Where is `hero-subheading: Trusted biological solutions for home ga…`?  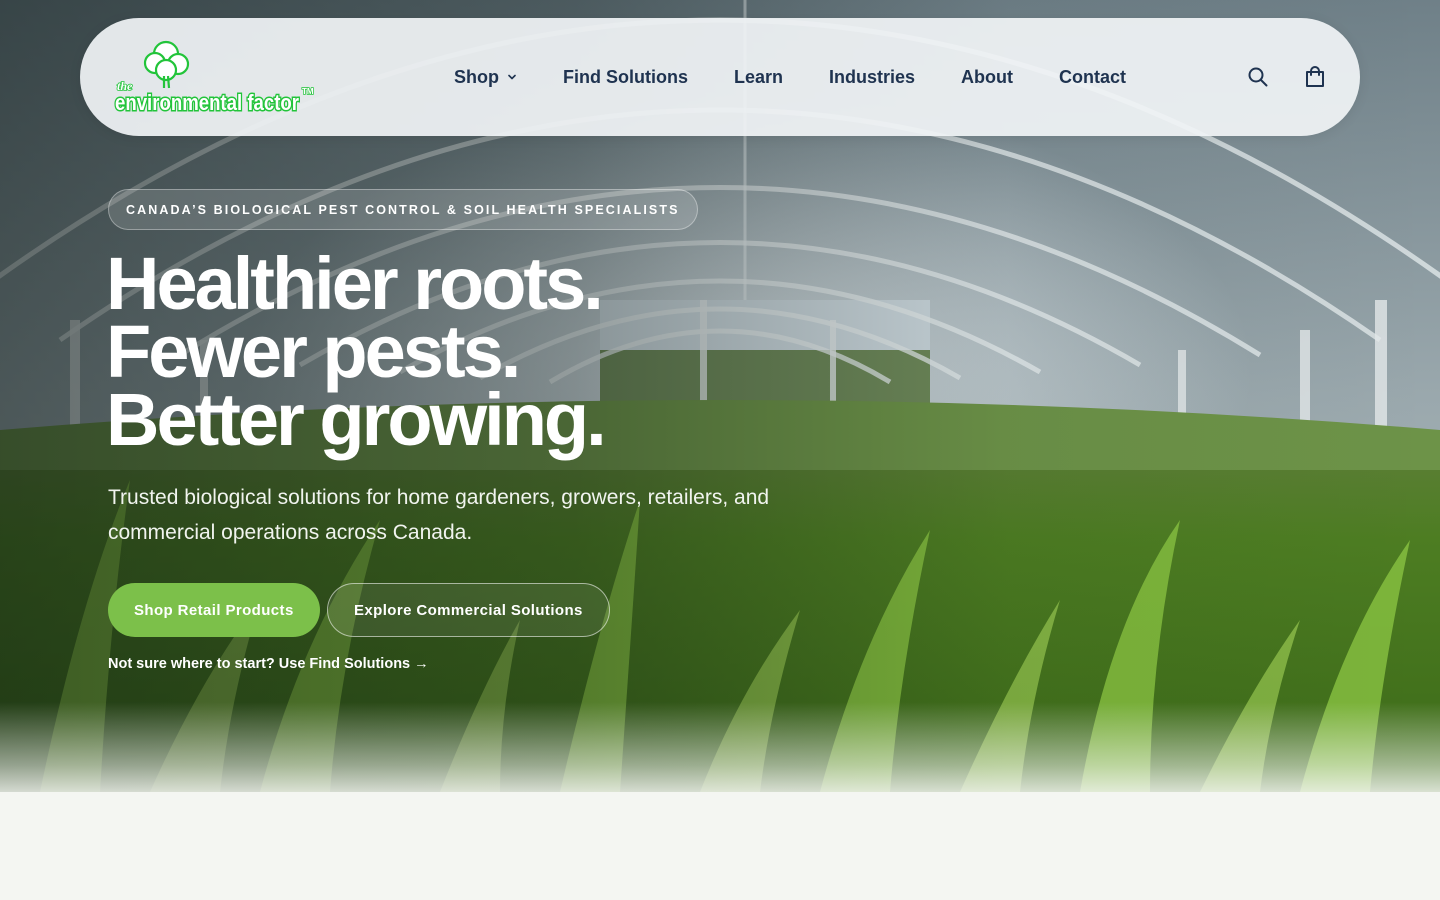
hero-subheading: Trusted biological solutions for home ga… is located at coordinates (439, 515).